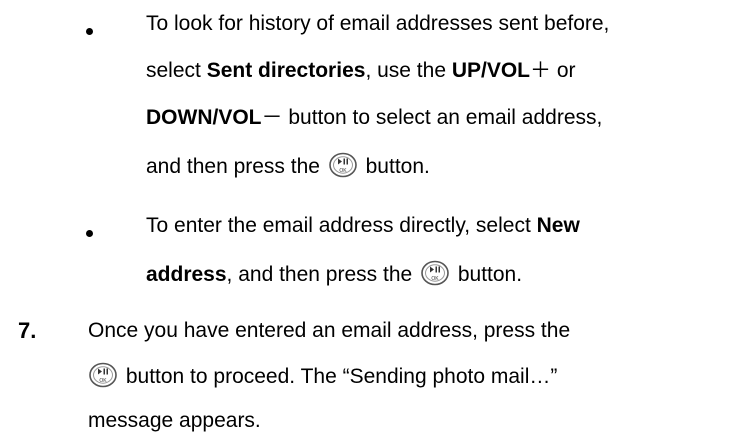 The image size is (743, 447). Describe the element at coordinates (286, 70) in the screenshot. I see `sent-directories-term: Sent directories` at that location.